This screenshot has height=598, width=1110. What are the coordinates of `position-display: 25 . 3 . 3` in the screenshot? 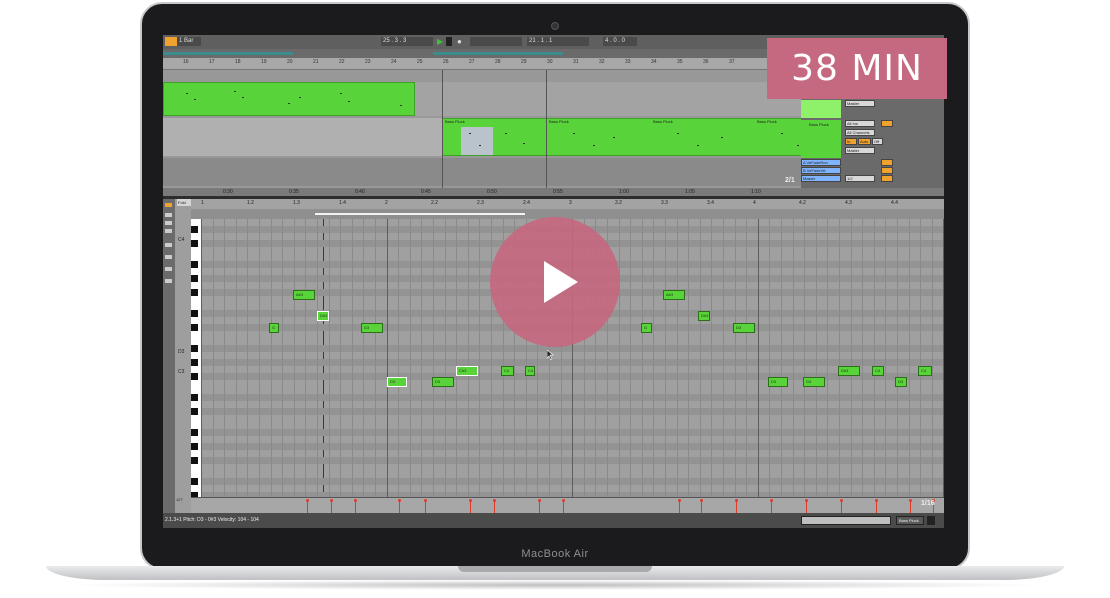 It's located at (407, 41).